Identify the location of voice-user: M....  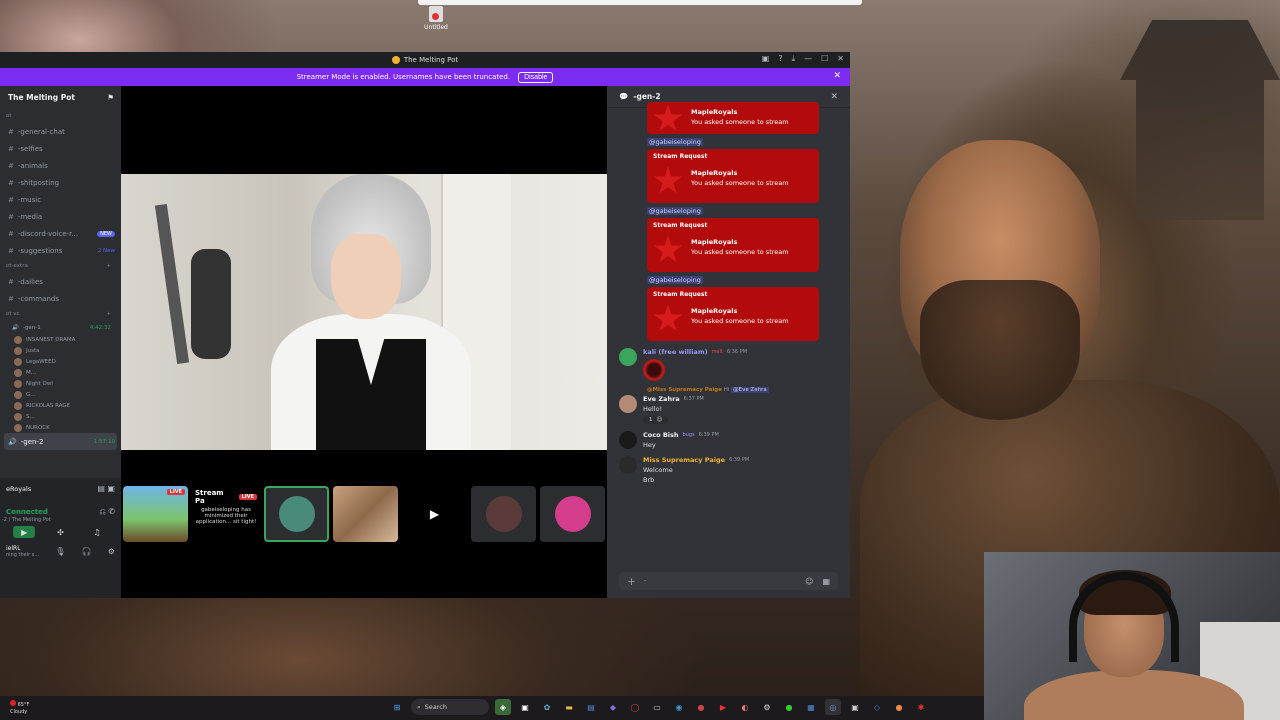
(60, 372).